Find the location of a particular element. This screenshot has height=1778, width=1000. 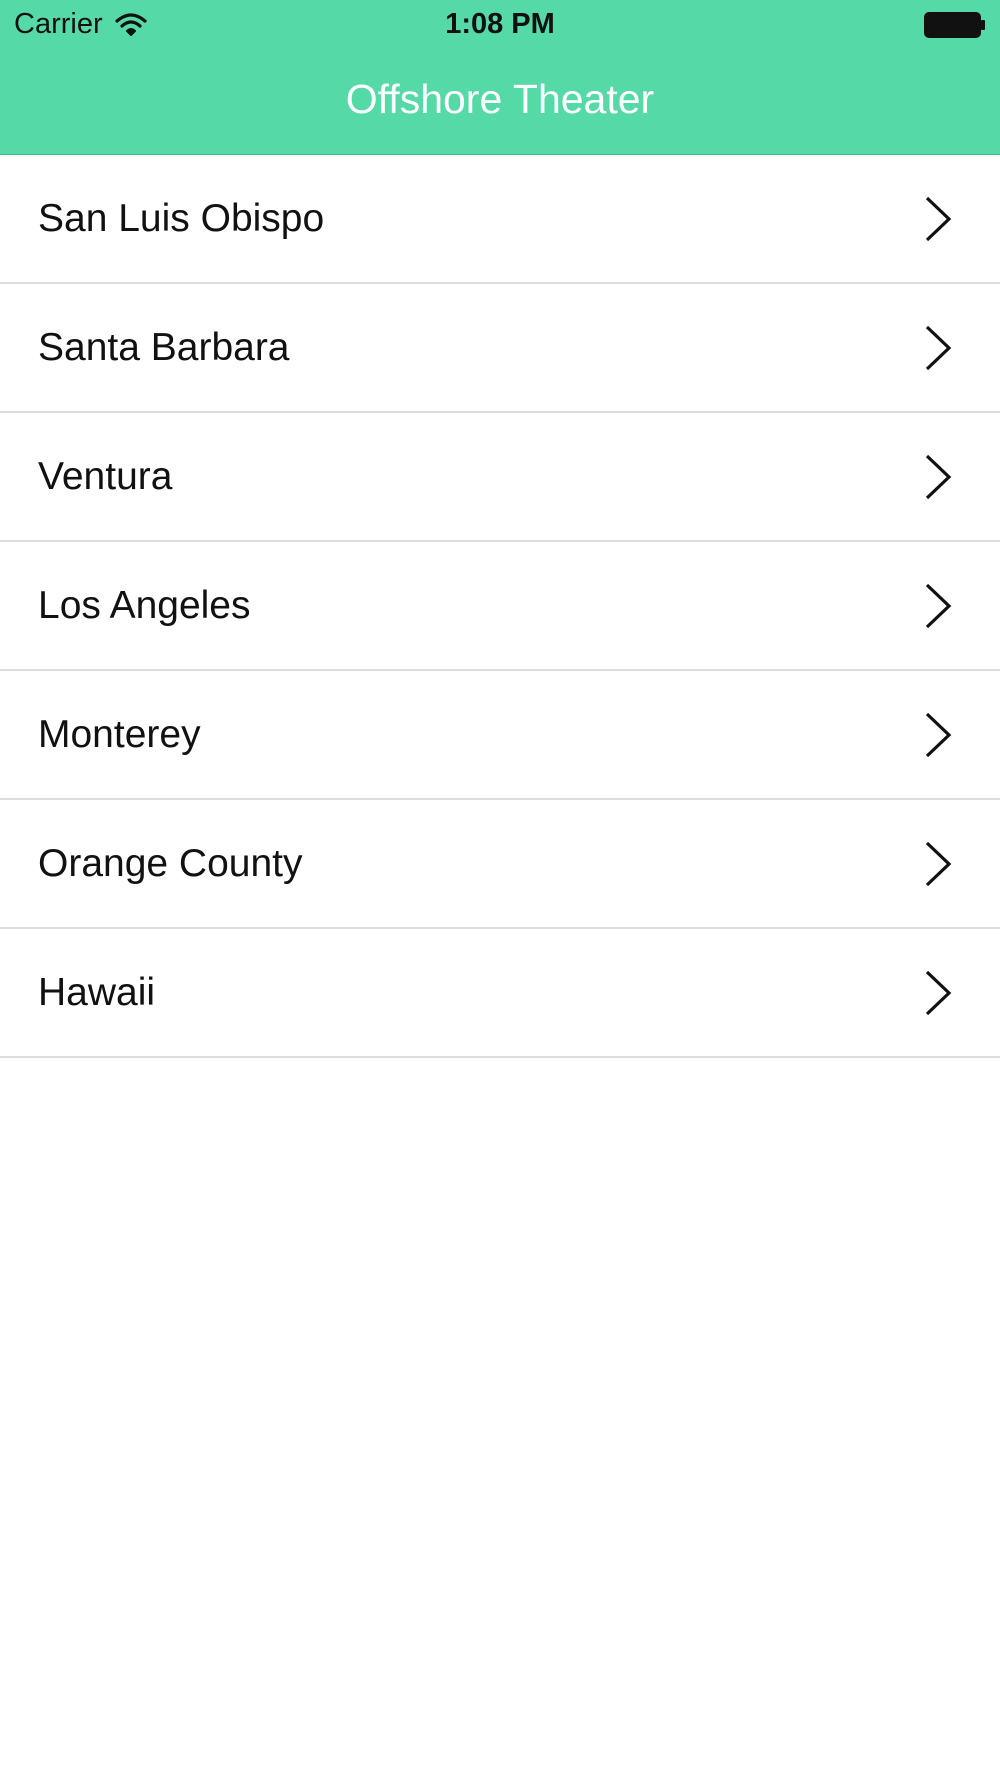

status-time: 1:08 PM is located at coordinates (500, 24).